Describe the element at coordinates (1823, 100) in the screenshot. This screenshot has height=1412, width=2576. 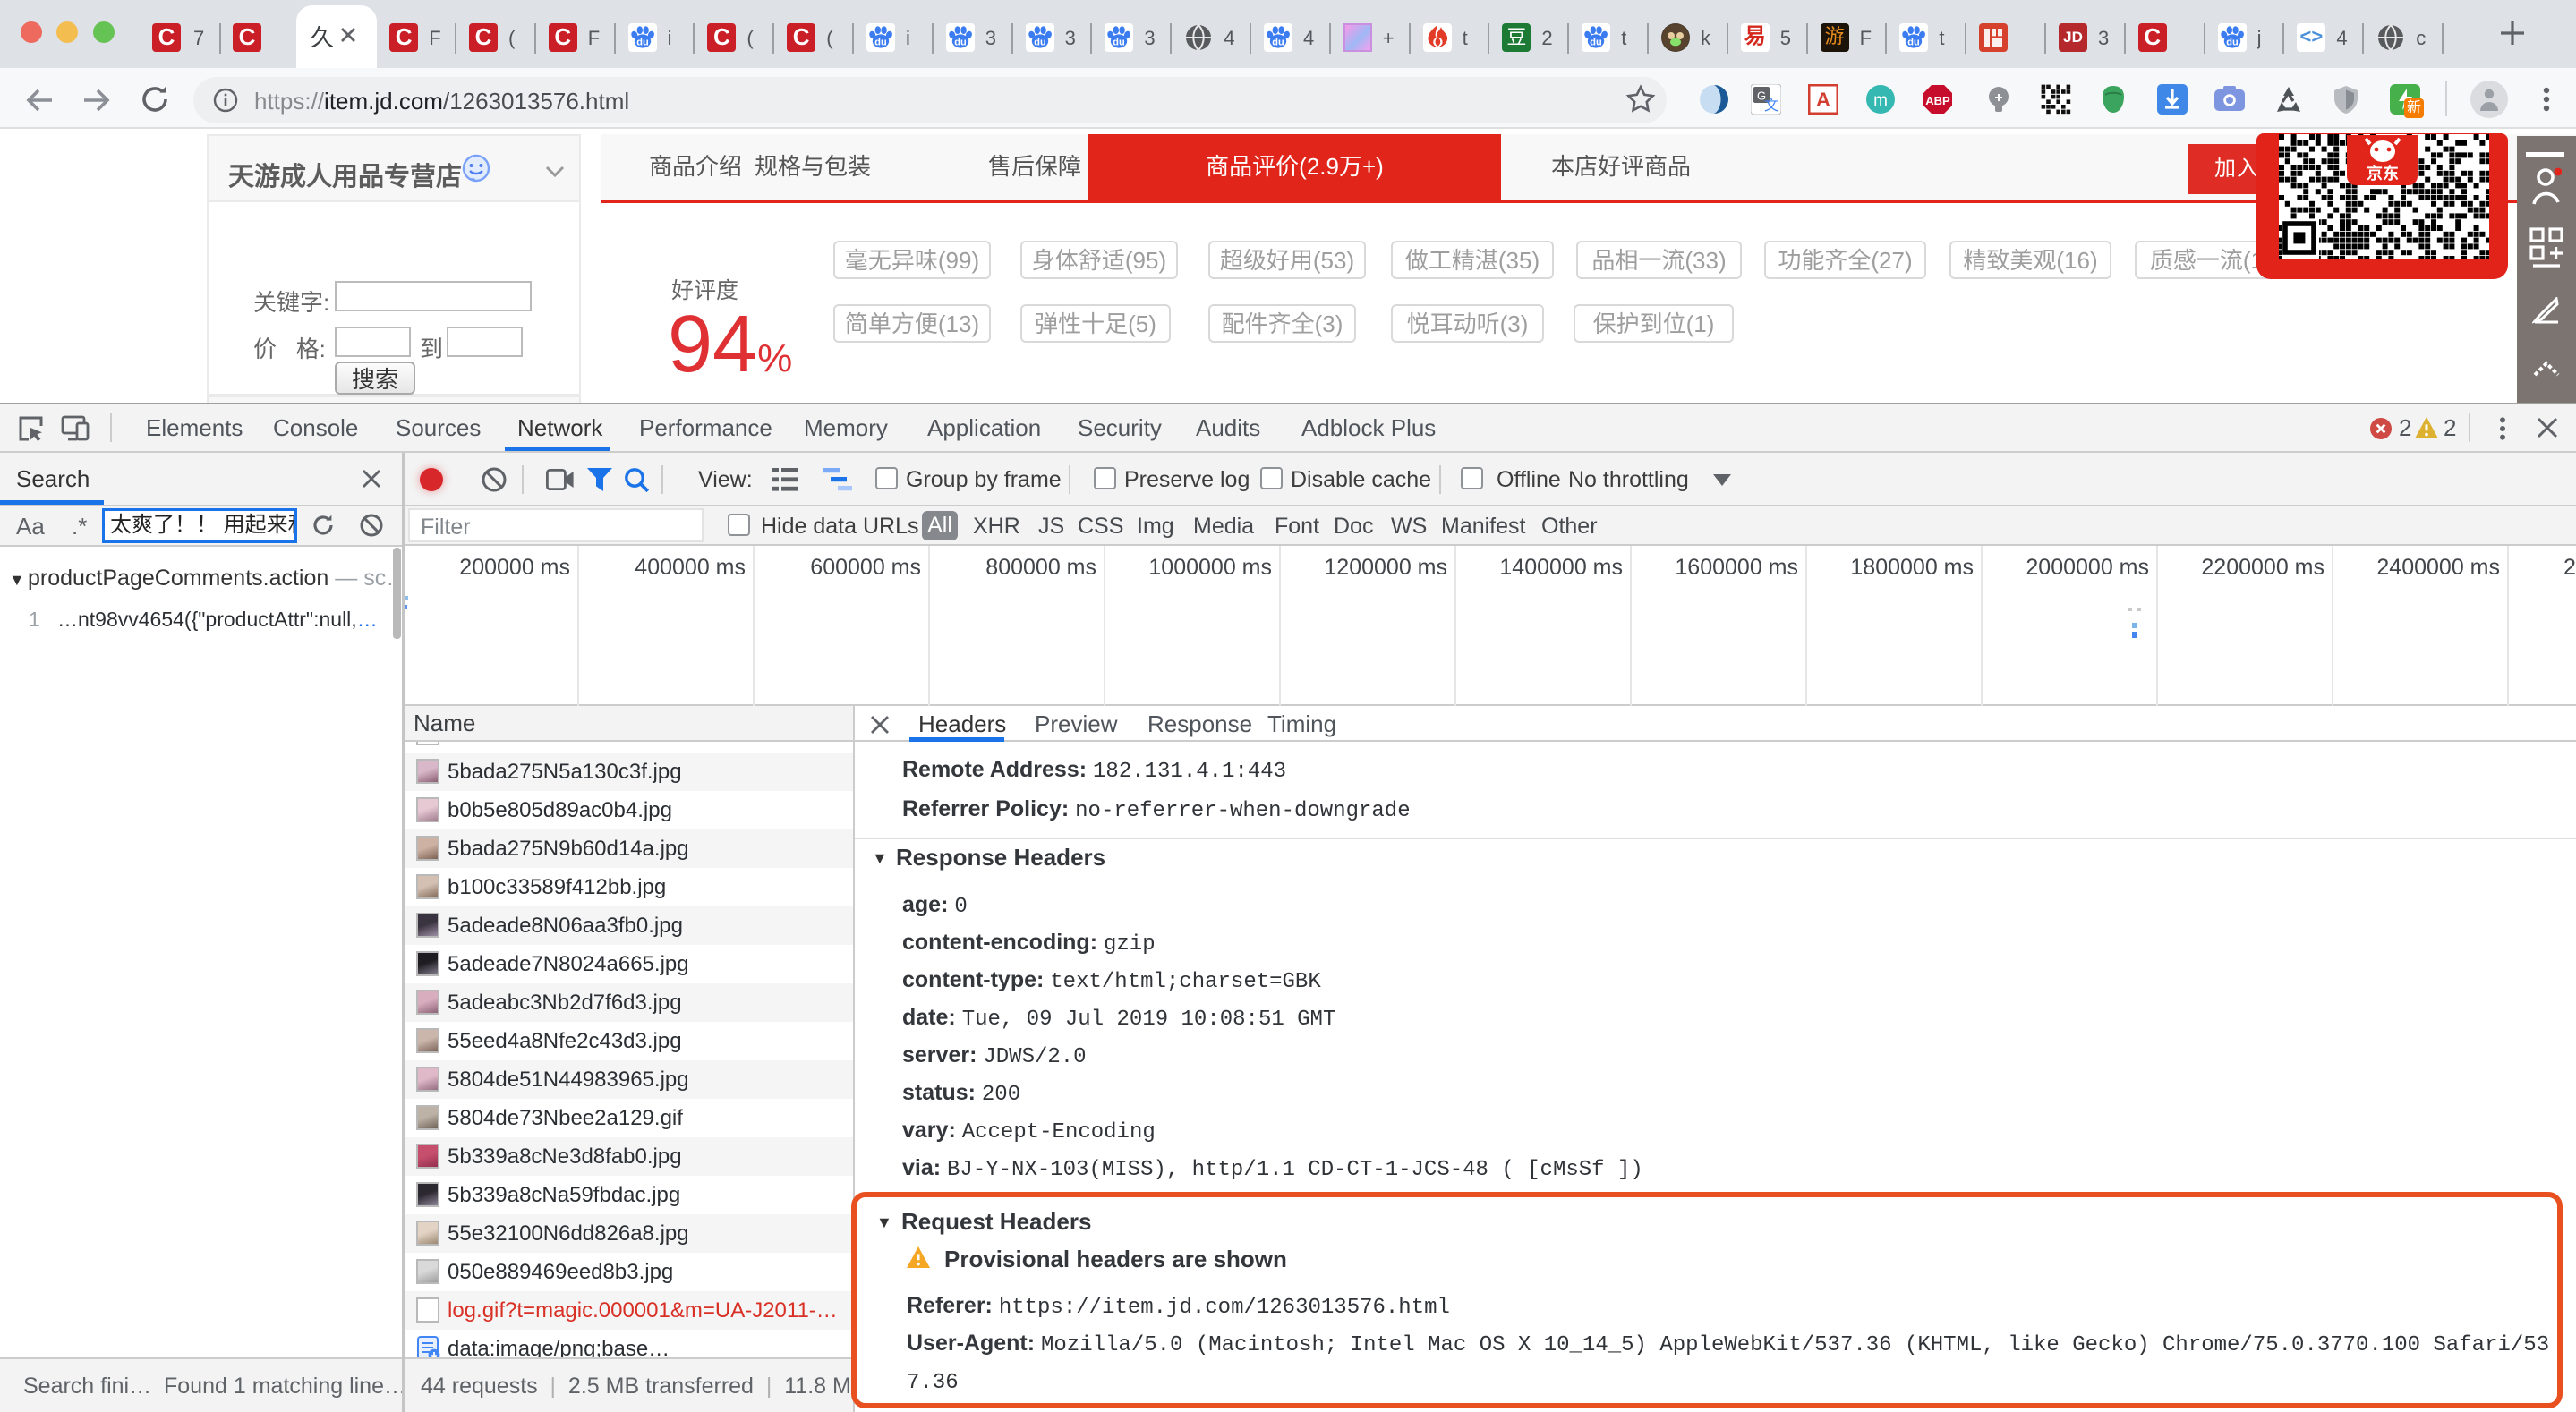
I see `svg-text: A` at that location.